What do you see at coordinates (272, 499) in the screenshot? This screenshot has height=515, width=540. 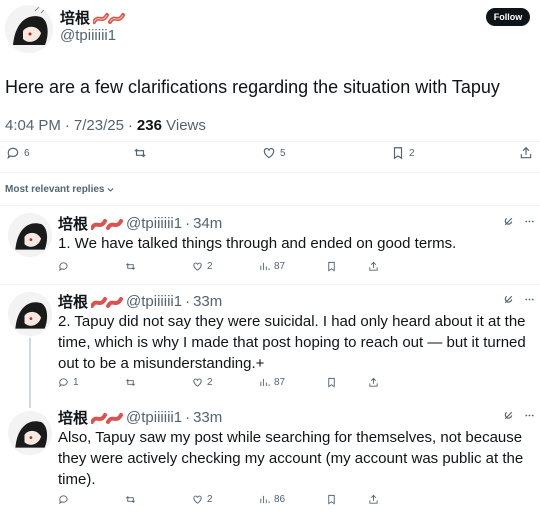 I see `views-button: 86` at bounding box center [272, 499].